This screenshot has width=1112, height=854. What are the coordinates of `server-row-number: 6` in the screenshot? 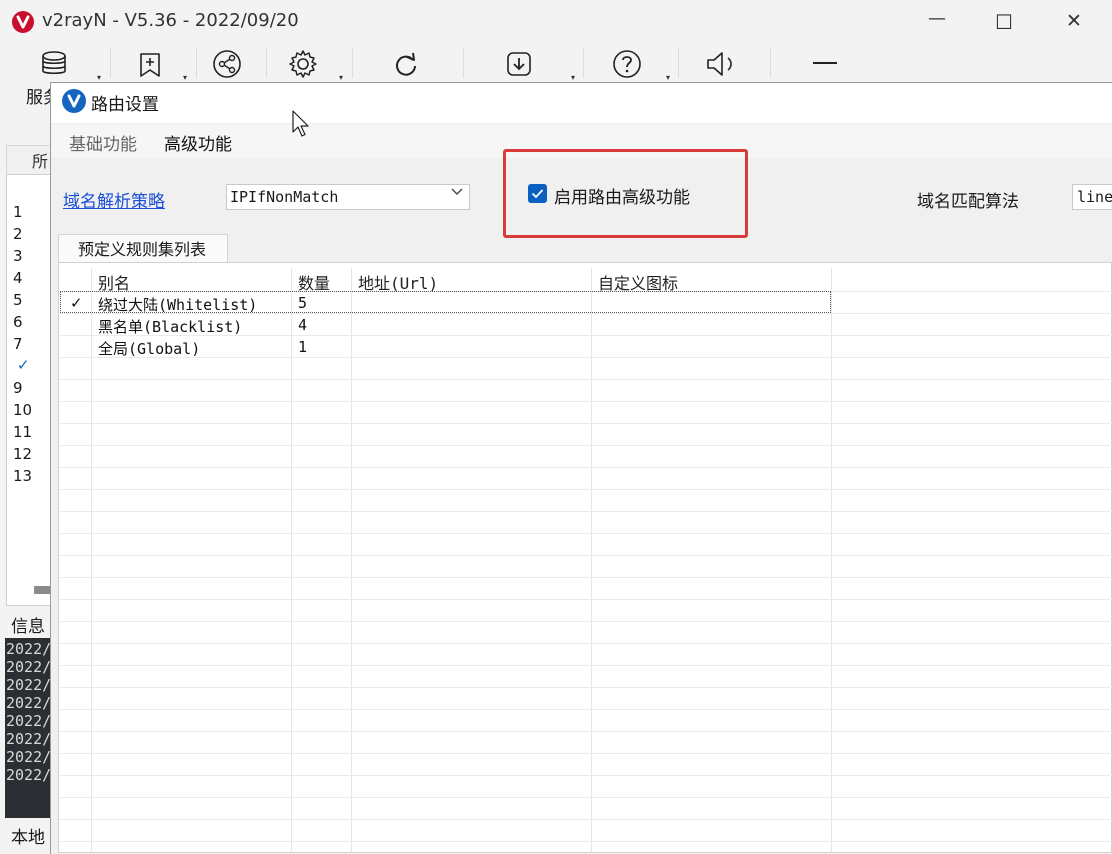 It's located at (18, 322).